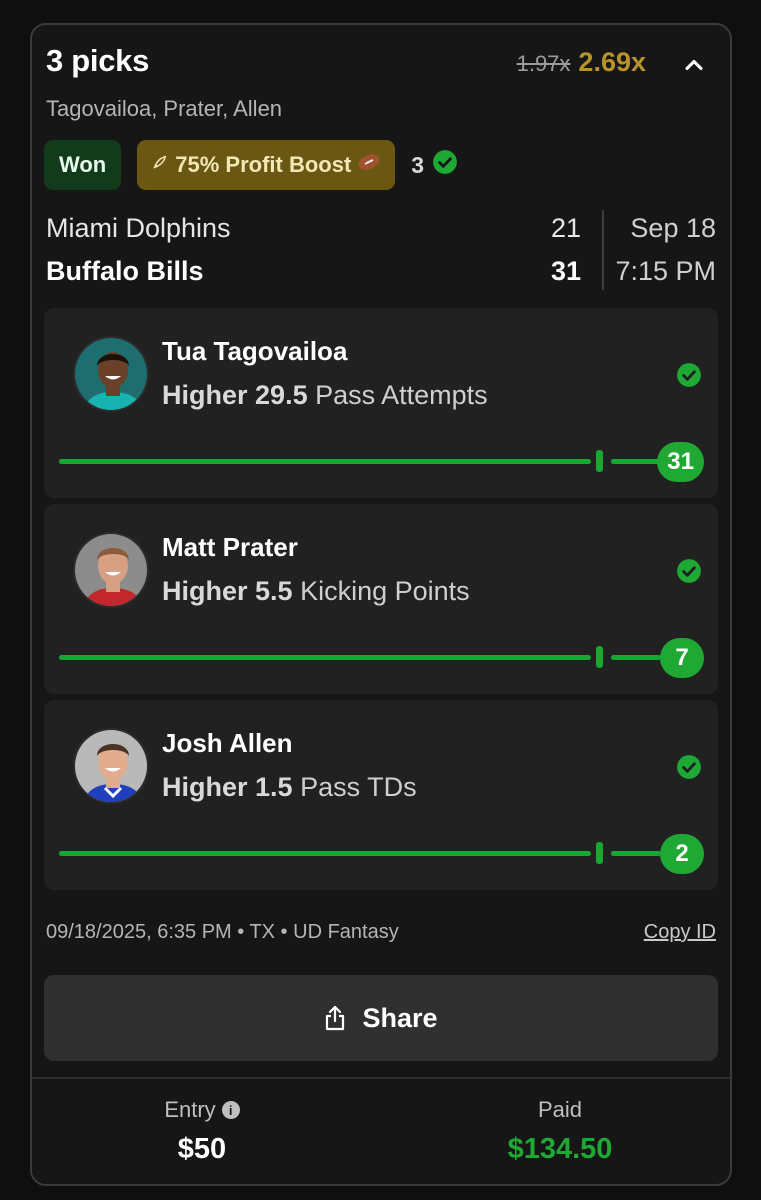 This screenshot has width=761, height=1200. I want to click on paid-summary: Paid $134.50, so click(560, 1131).